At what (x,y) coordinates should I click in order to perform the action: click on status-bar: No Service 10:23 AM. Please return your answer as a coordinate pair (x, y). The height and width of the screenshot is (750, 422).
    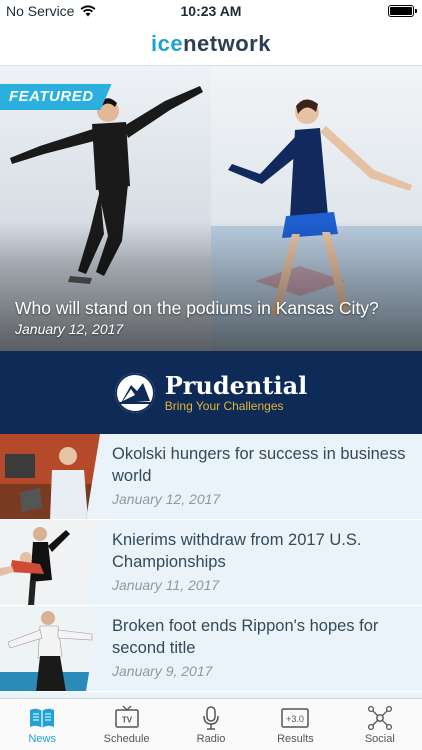
    Looking at the image, I should click on (211, 11).